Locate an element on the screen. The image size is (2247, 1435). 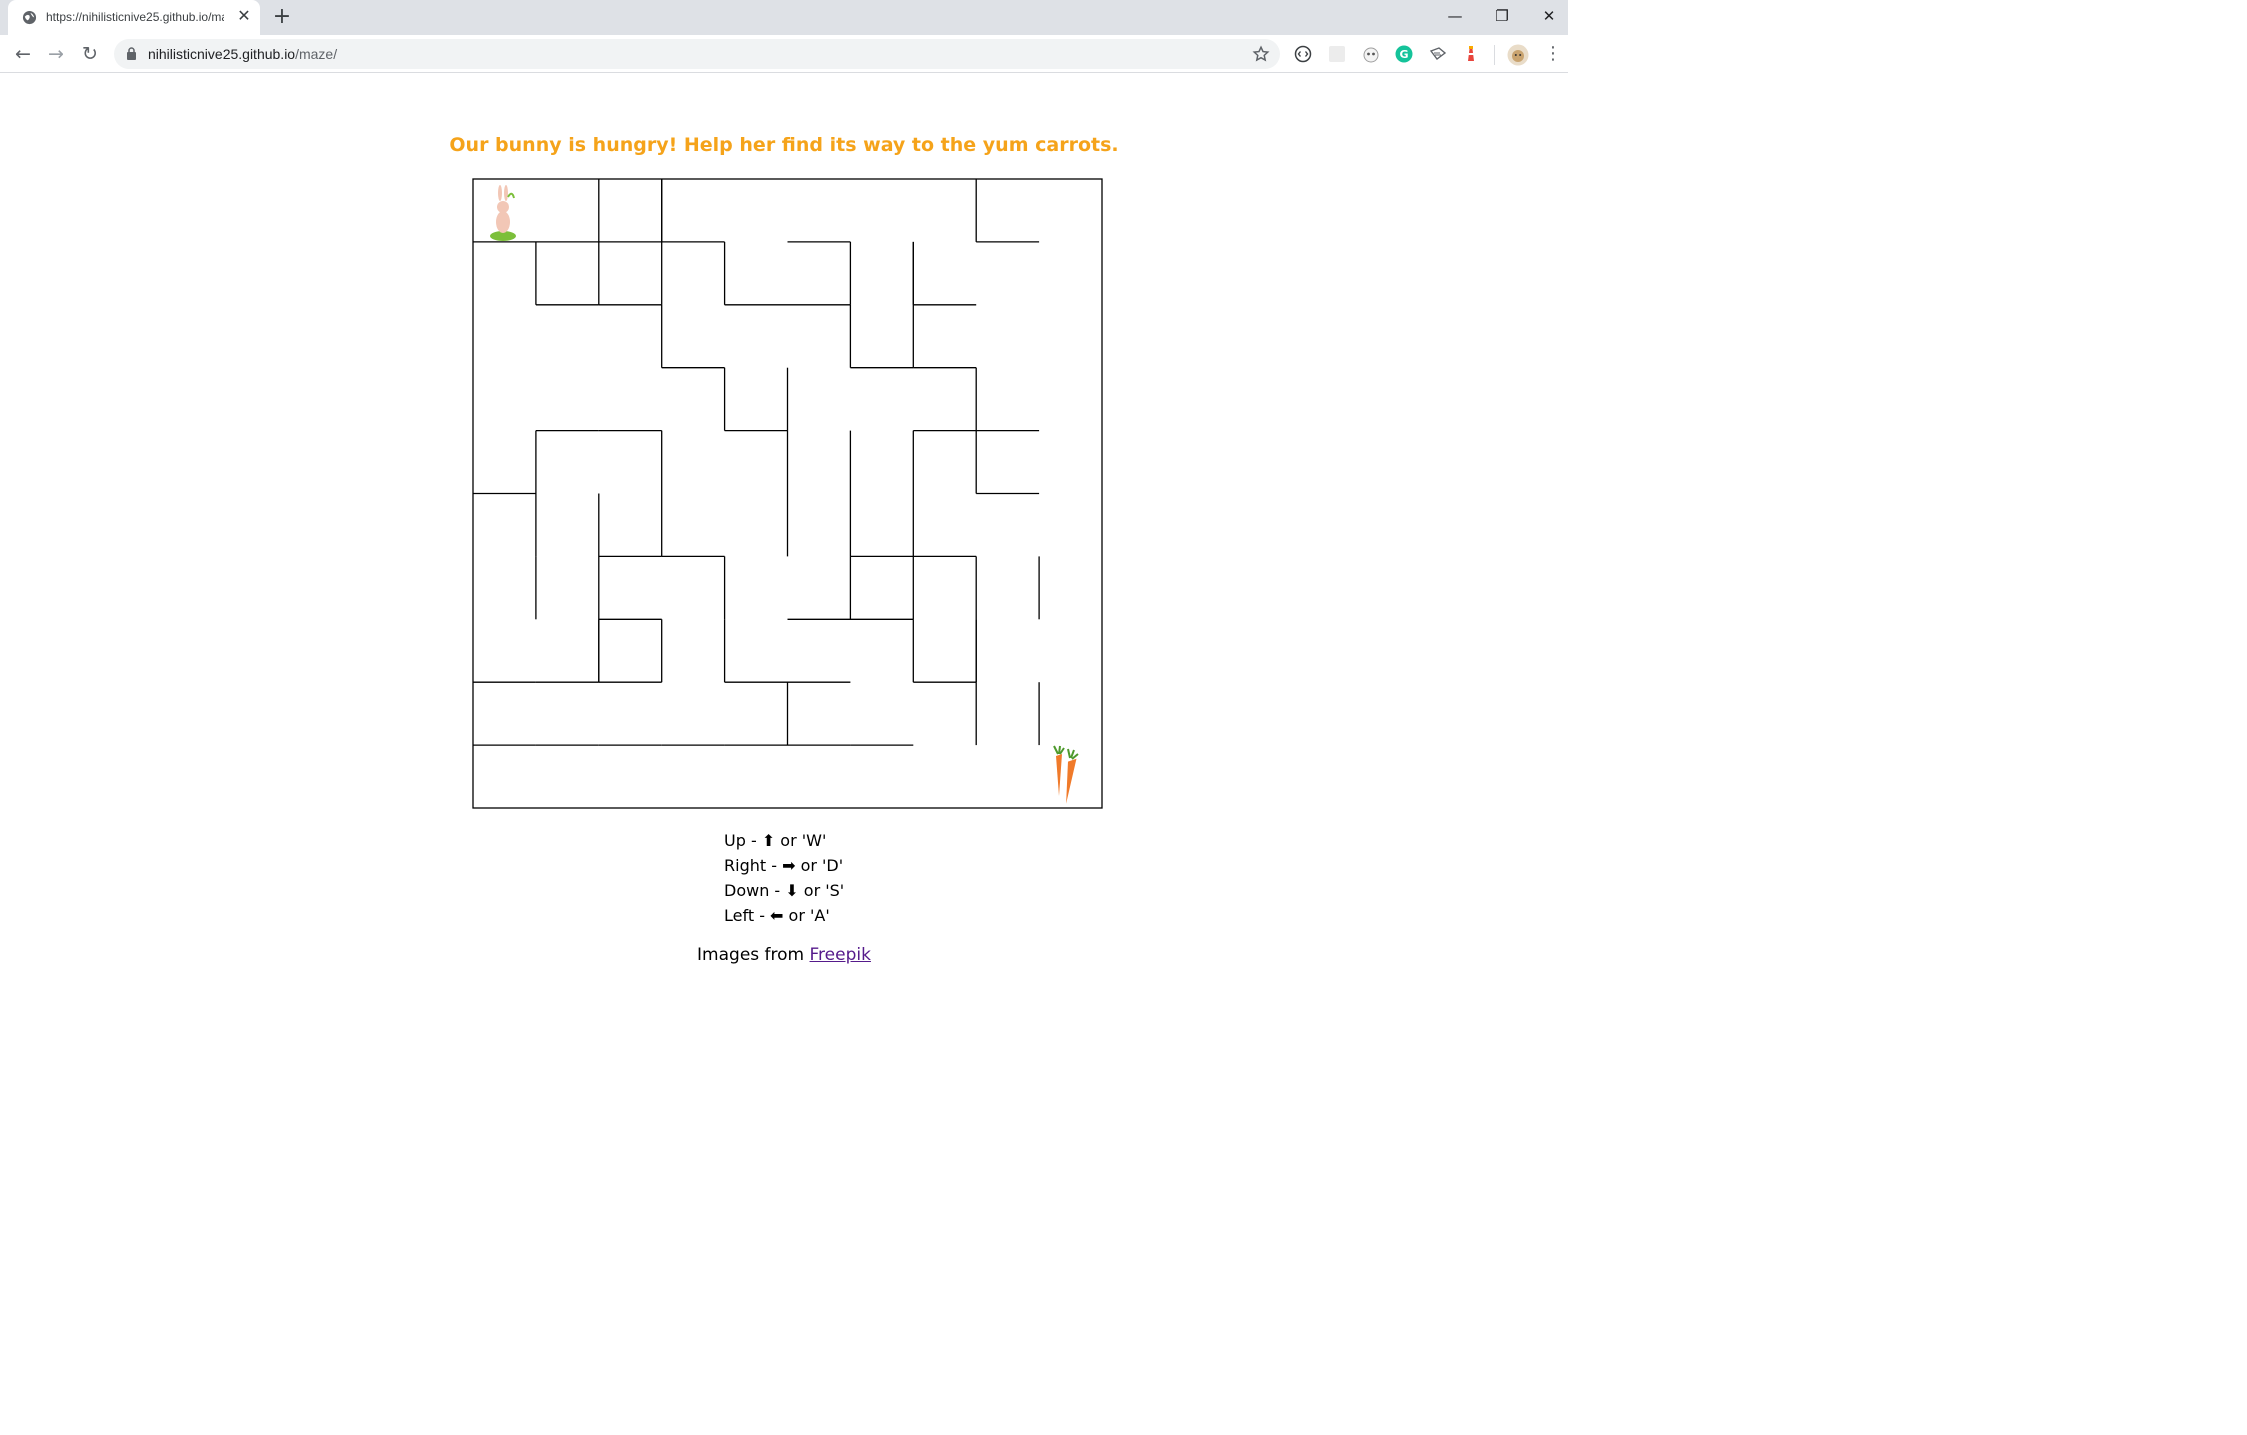
blank-extension-icon is located at coordinates (1337, 54).